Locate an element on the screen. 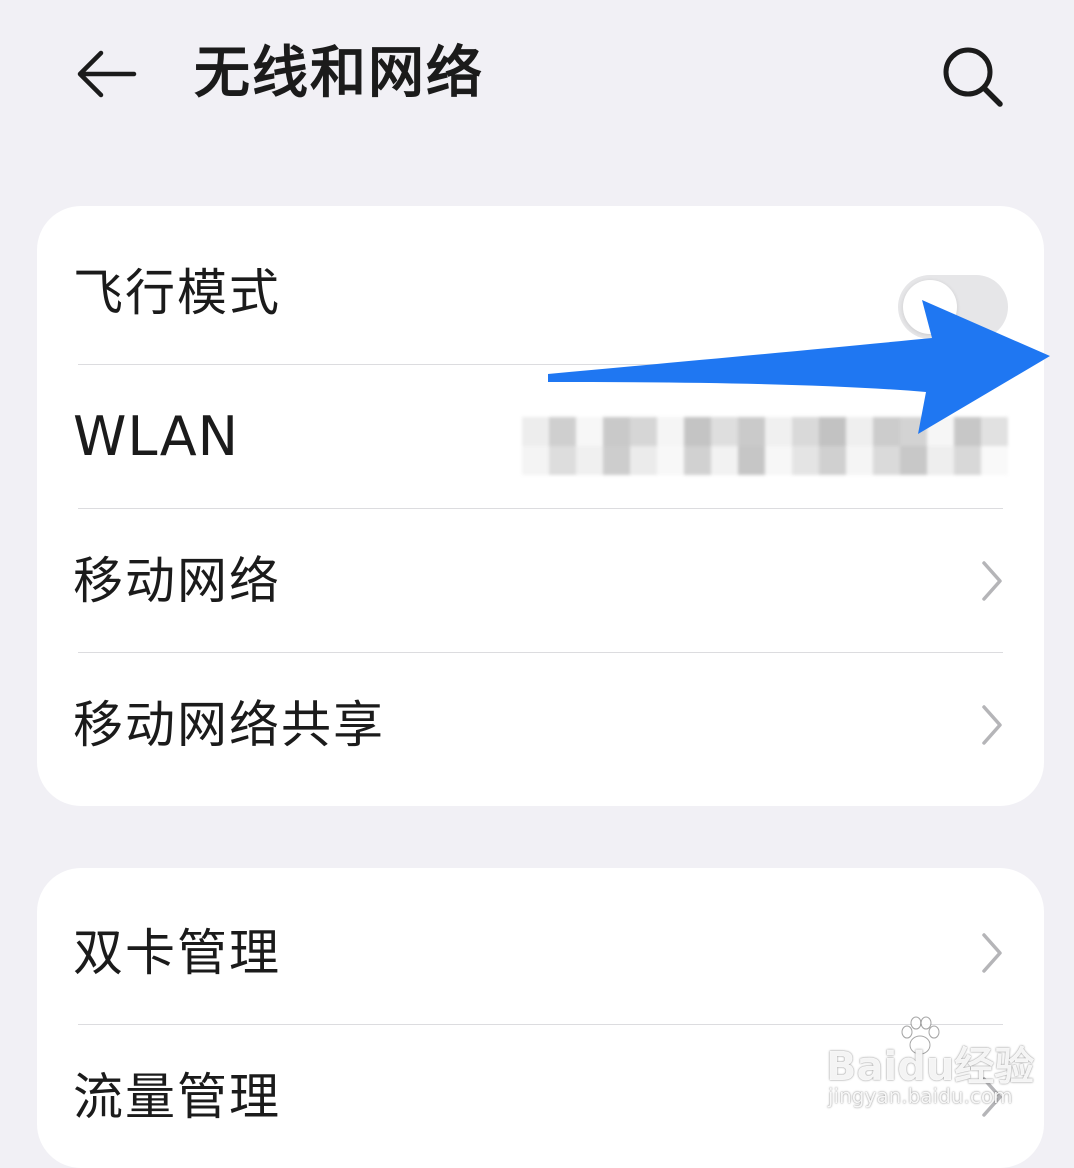  blue-arrow-right-icon is located at coordinates (799, 367).